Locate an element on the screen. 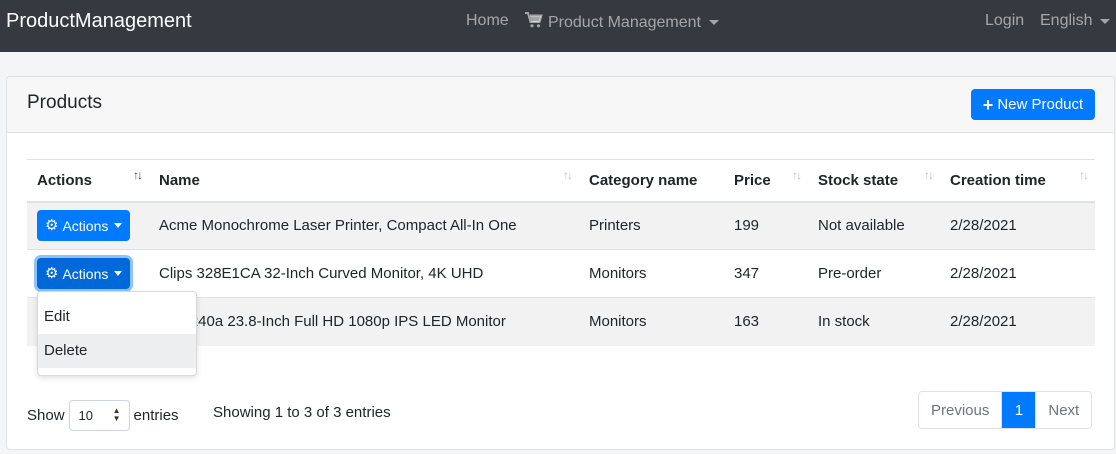 This screenshot has height=454, width=1116. column-header-price: Price ↑↓ is located at coordinates (766, 181).